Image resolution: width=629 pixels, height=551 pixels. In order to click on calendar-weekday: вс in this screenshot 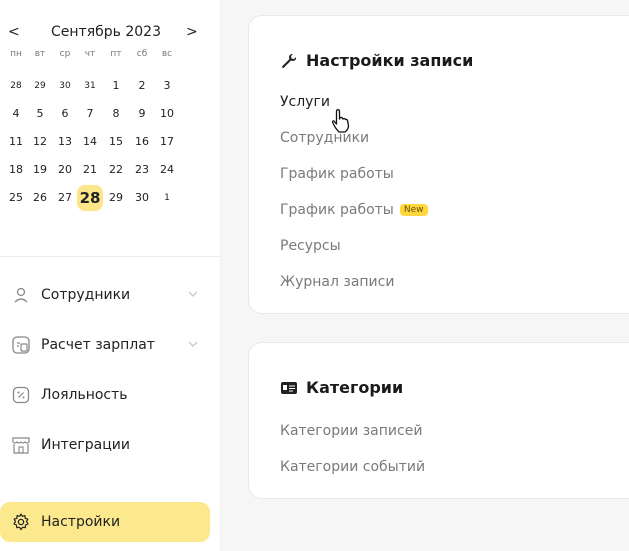, I will do `click(167, 54)`.